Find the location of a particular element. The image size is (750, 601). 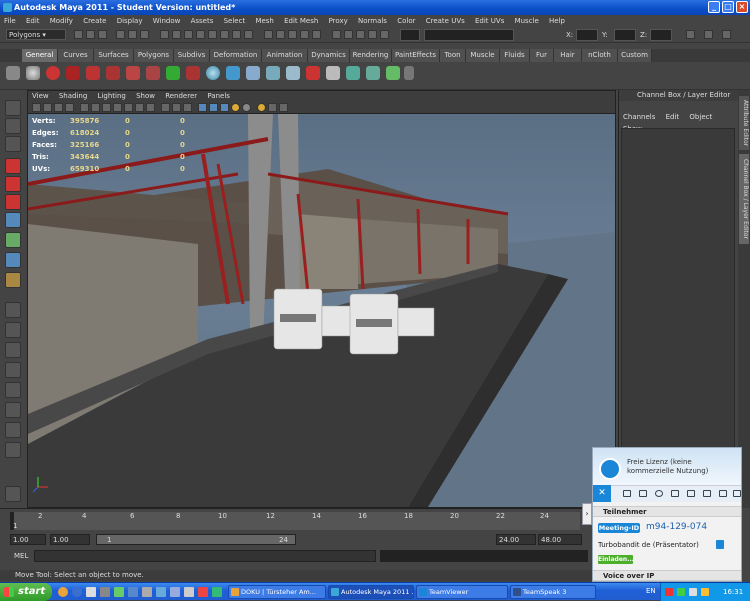

files-icon is located at coordinates (723, 493).